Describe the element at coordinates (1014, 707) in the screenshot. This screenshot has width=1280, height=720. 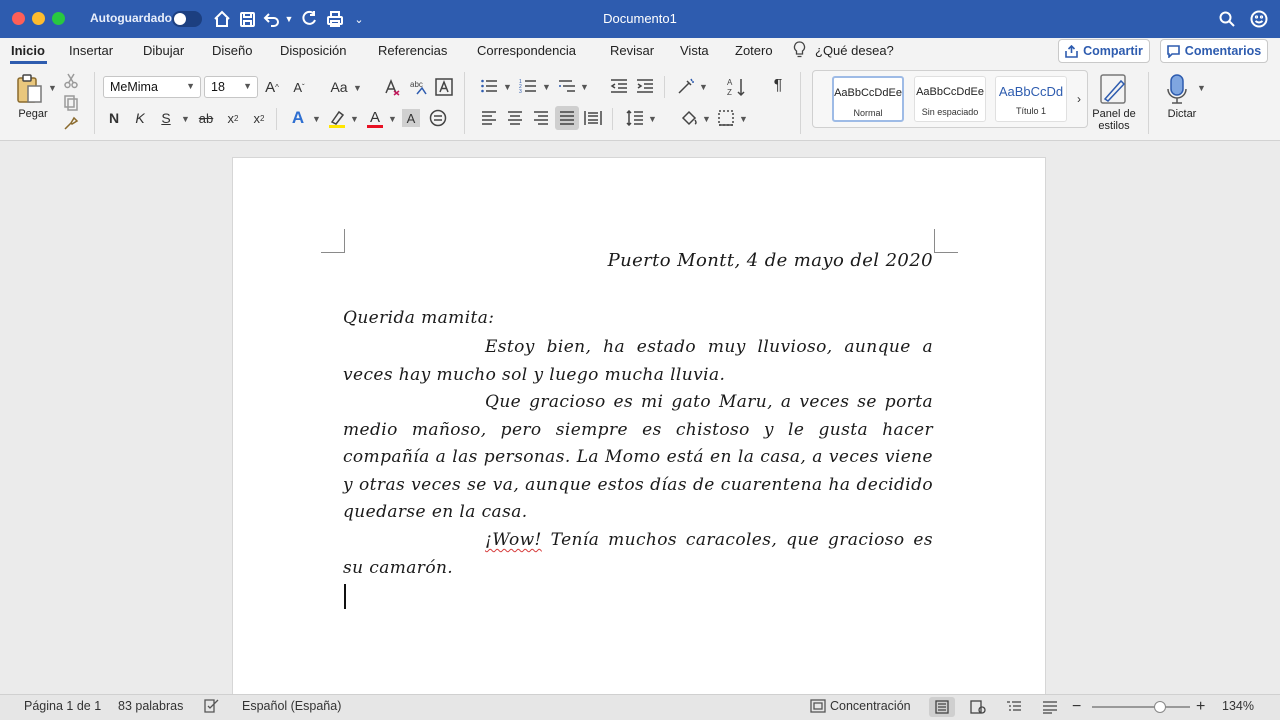
I see `outline-view-icon` at that location.